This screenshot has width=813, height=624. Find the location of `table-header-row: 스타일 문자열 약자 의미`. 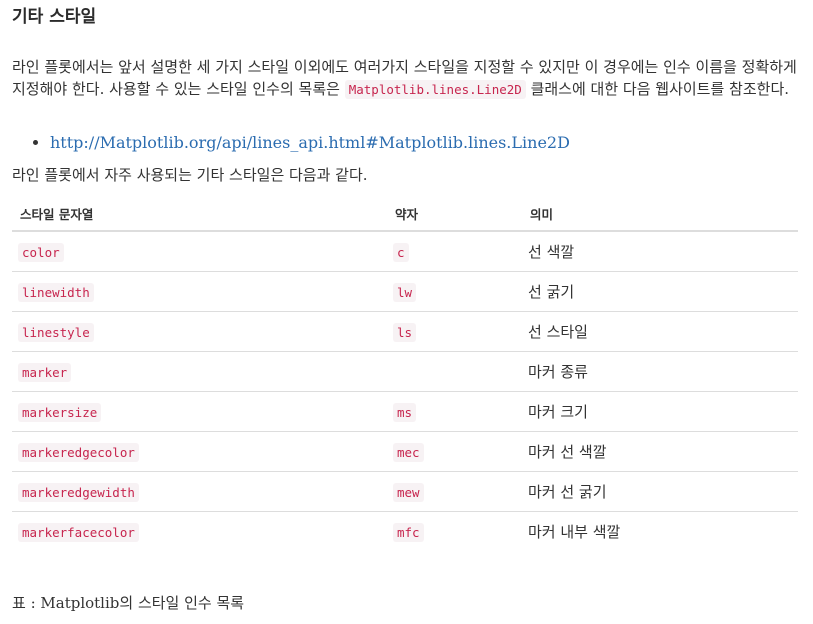

table-header-row: 스타일 문자열 약자 의미 is located at coordinates (405, 214).